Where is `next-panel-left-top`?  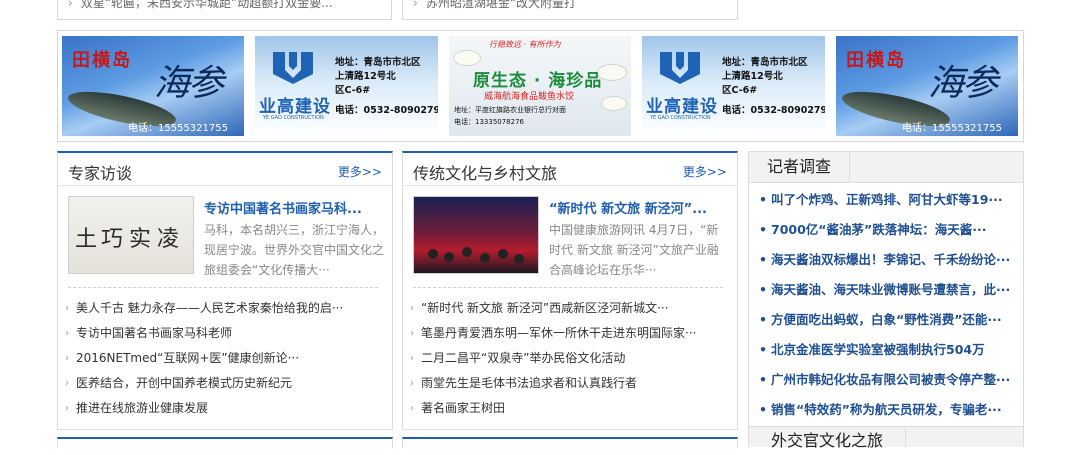
next-panel-left-top is located at coordinates (225, 442).